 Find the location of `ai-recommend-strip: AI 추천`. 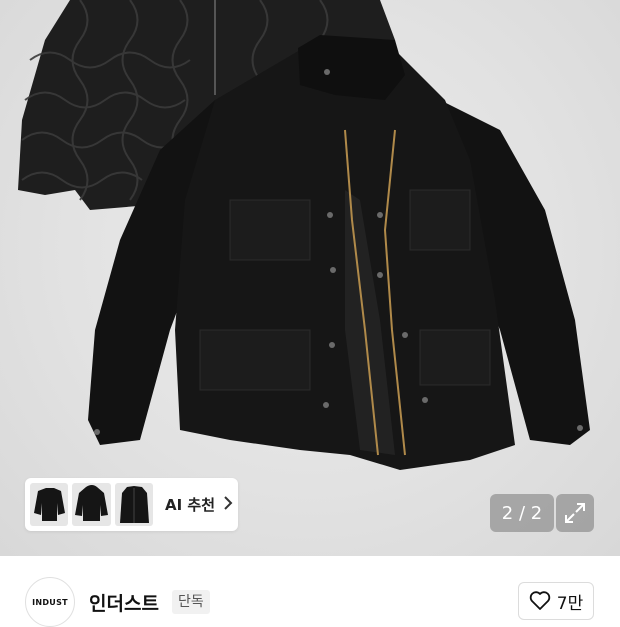

ai-recommend-strip: AI 추천 is located at coordinates (131, 504).